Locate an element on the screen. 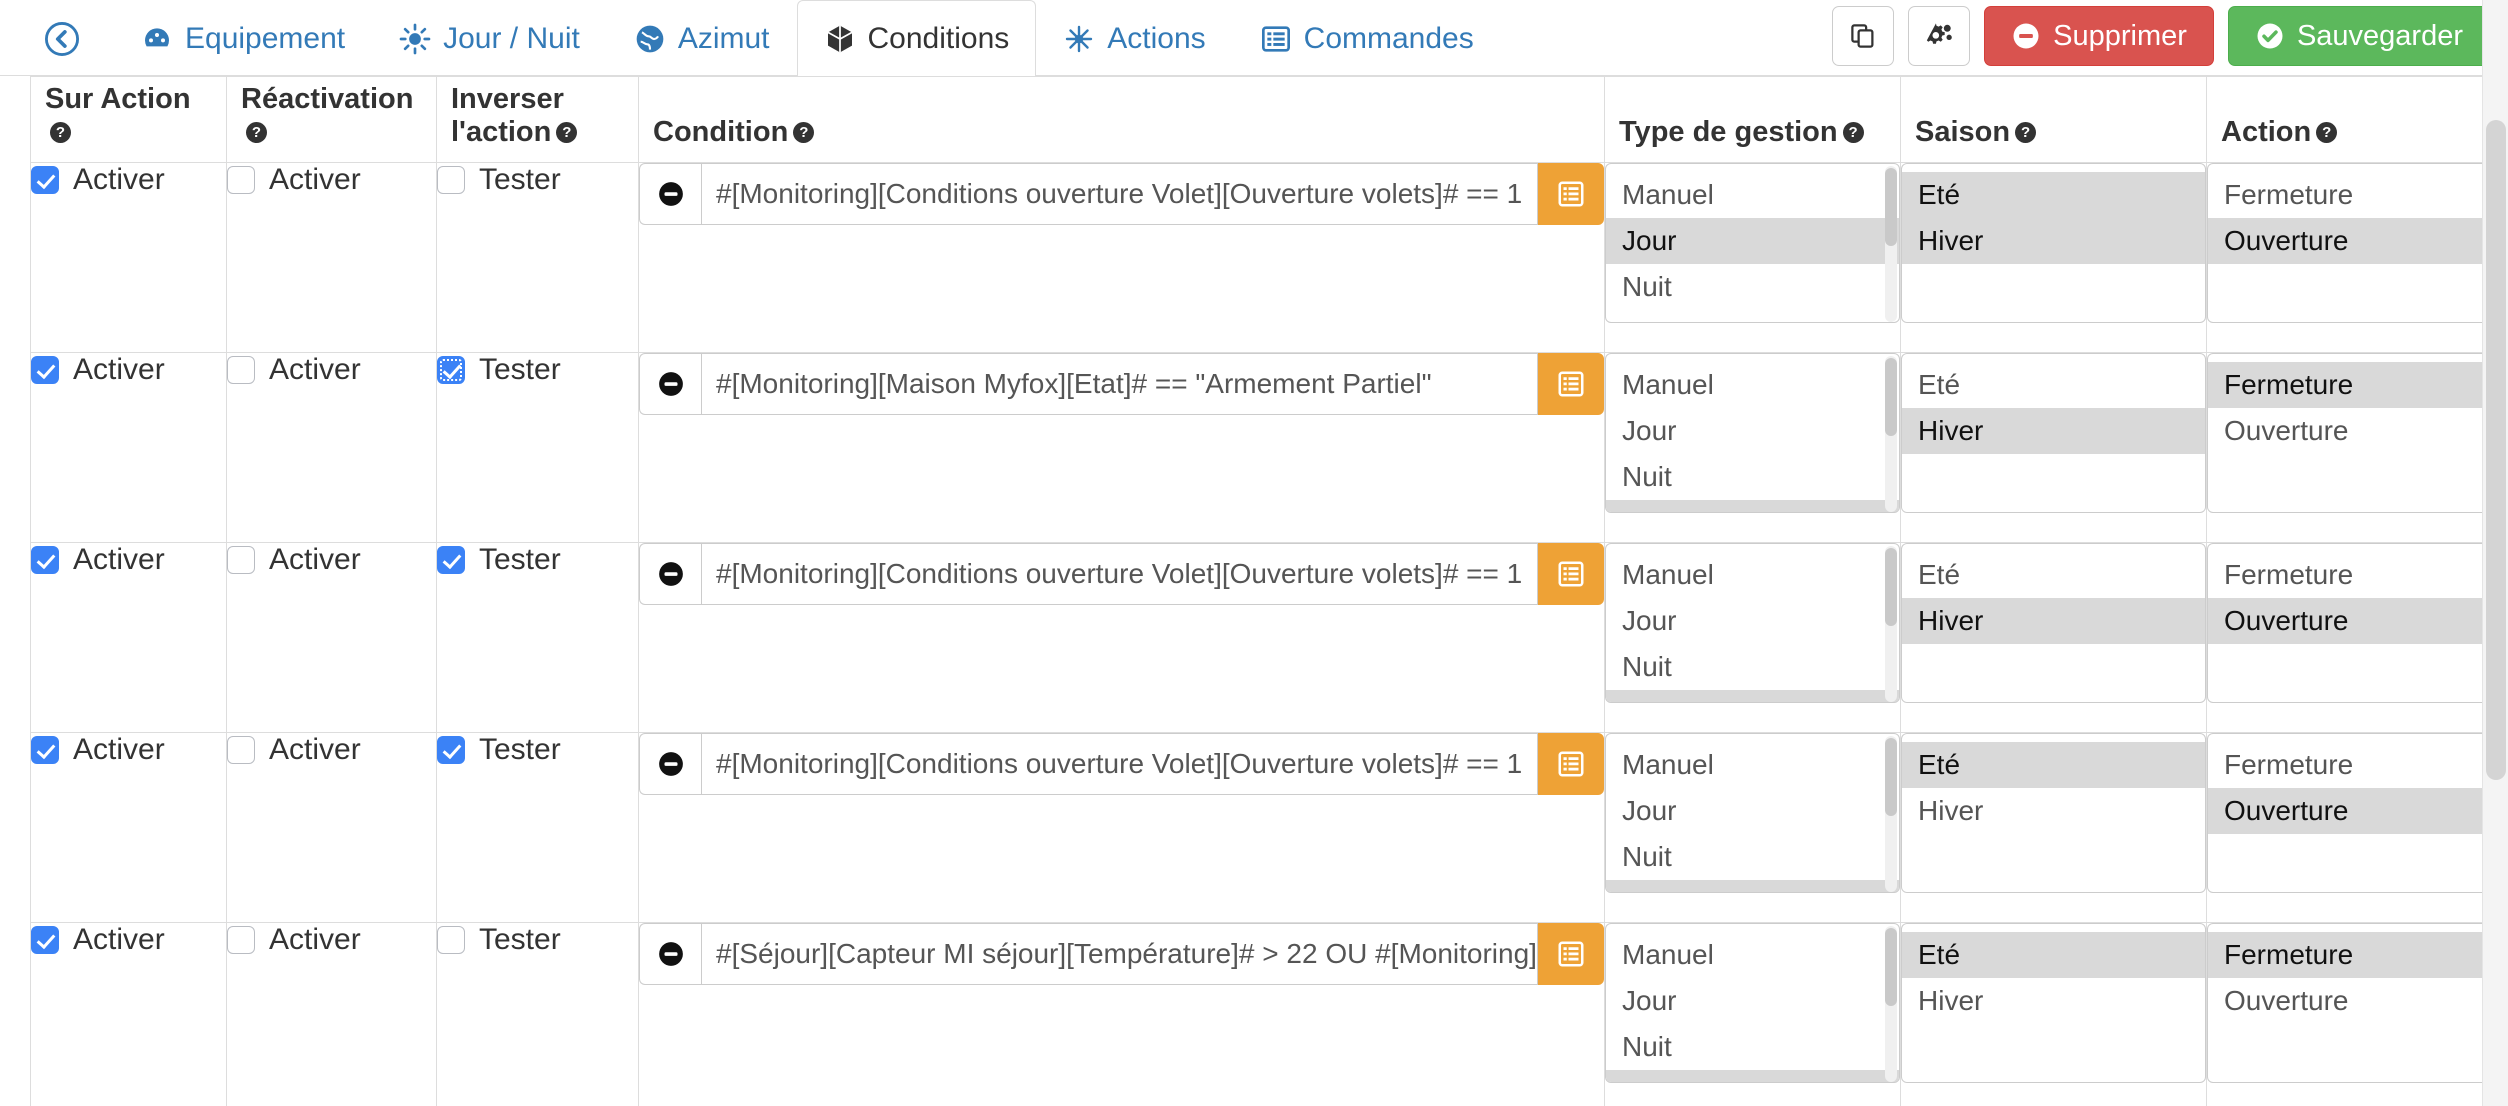 The height and width of the screenshot is (1106, 2508). tab-azimut: Azimut is located at coordinates (702, 38).